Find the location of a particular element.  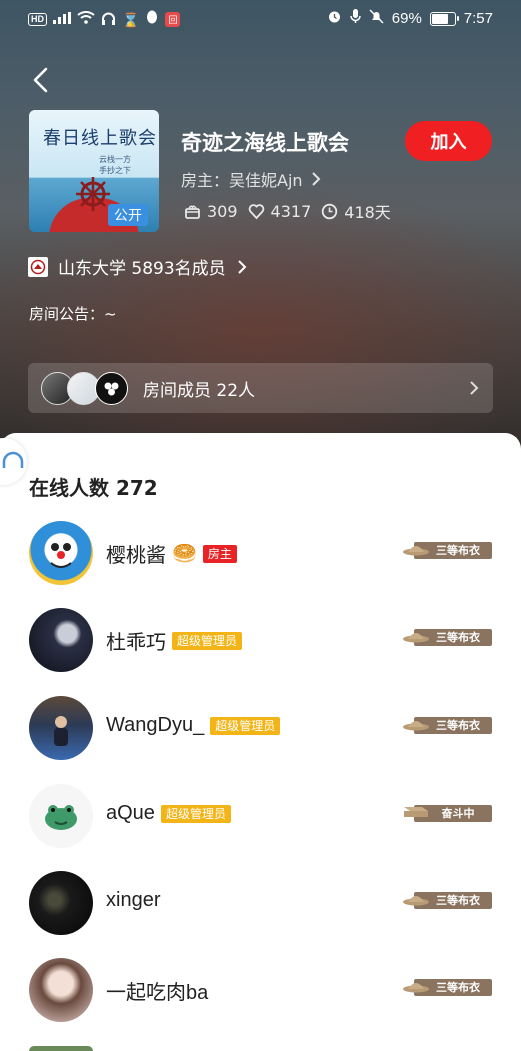

room-members-bar: 房间成员 22人 is located at coordinates (260, 388).